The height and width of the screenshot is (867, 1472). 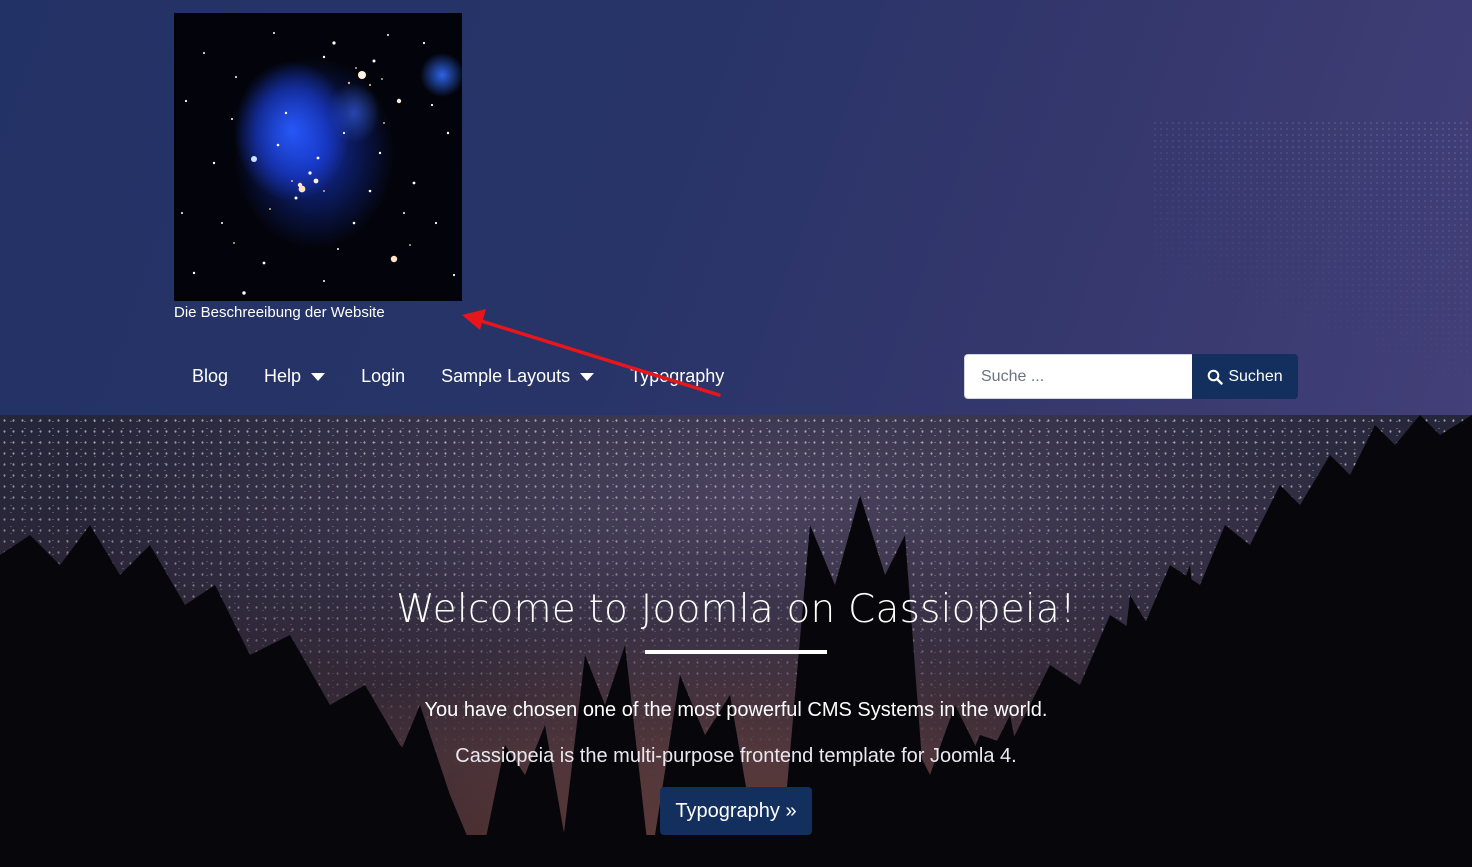 I want to click on nav-item-sample-layouts: Sample Layouts, so click(x=517, y=376).